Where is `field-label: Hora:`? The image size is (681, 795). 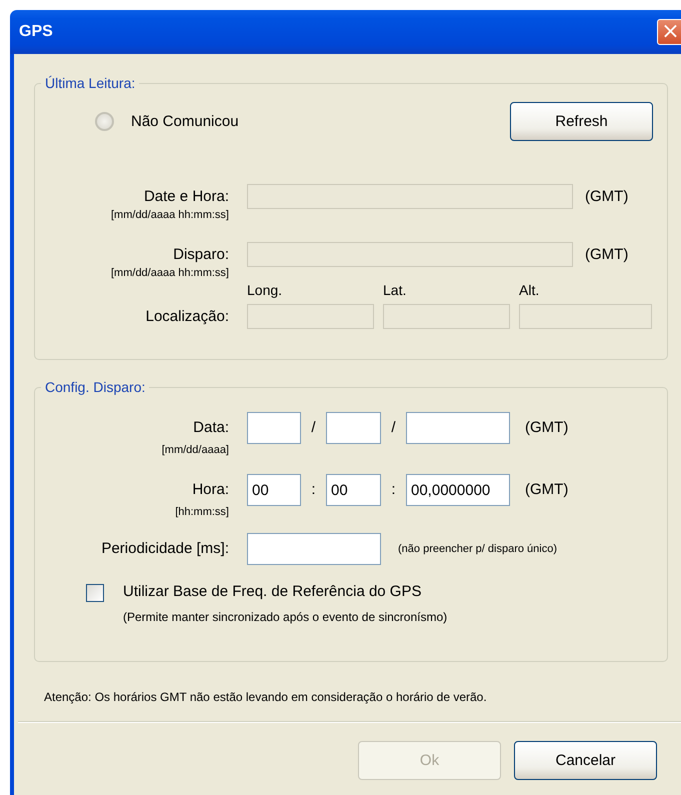 field-label: Hora: is located at coordinates (210, 490).